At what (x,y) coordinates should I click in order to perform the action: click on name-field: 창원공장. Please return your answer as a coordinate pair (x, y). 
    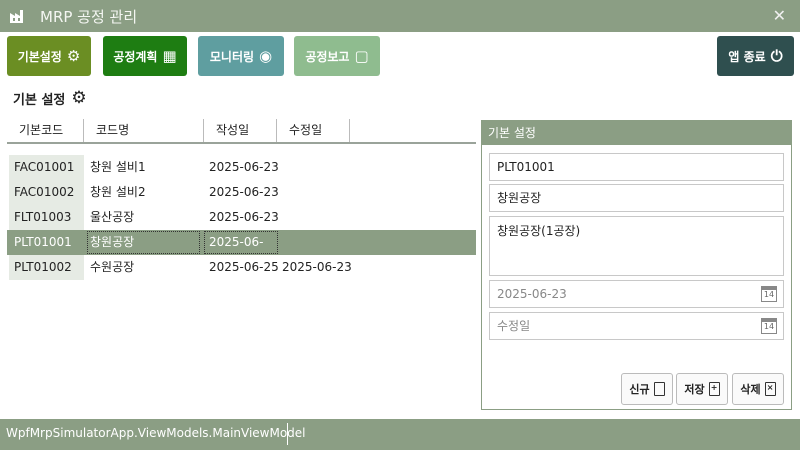
    Looking at the image, I should click on (636, 198).